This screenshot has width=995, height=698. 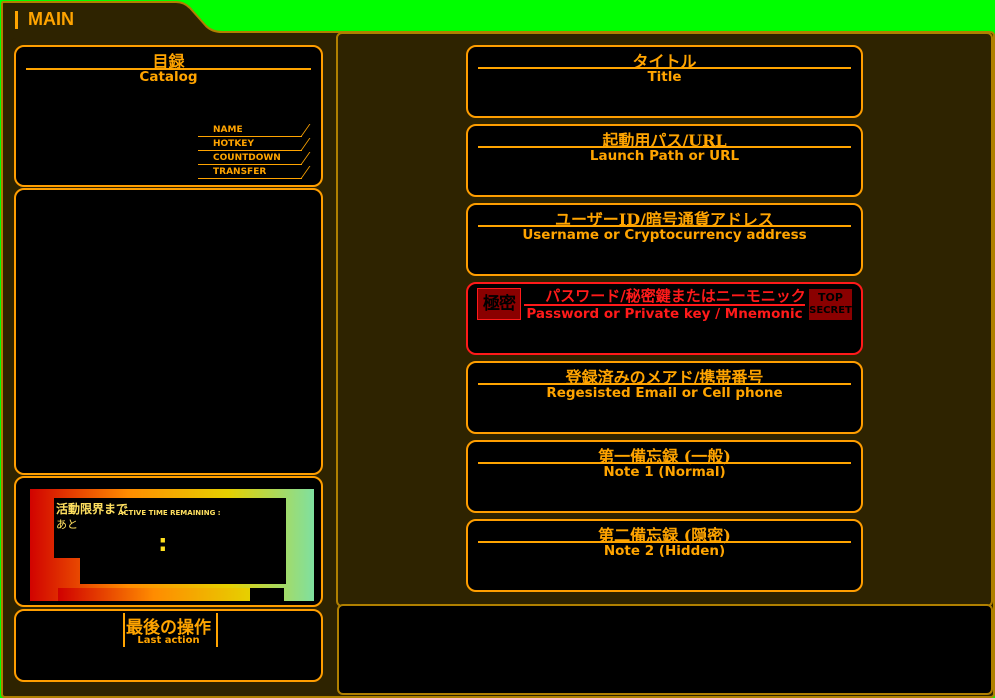 I want to click on catalog-subtitle: Catalog, so click(x=168, y=77).